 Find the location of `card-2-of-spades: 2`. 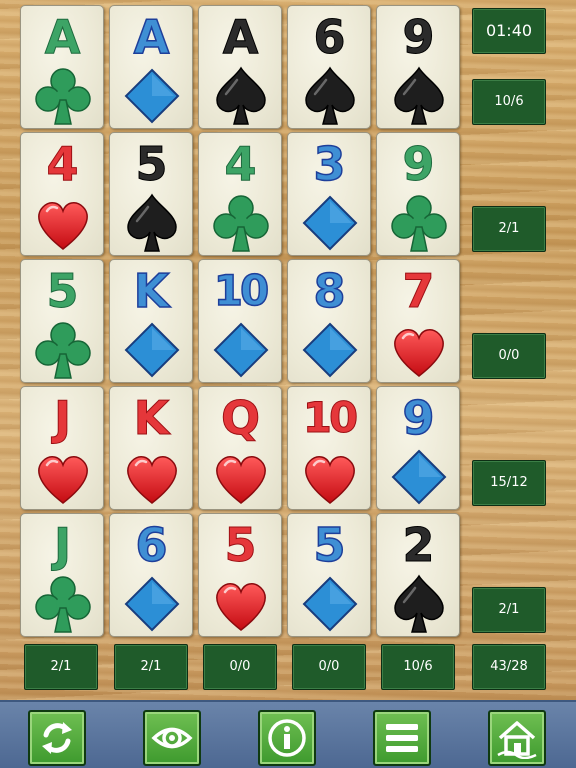

card-2-of-spades: 2 is located at coordinates (418, 575).